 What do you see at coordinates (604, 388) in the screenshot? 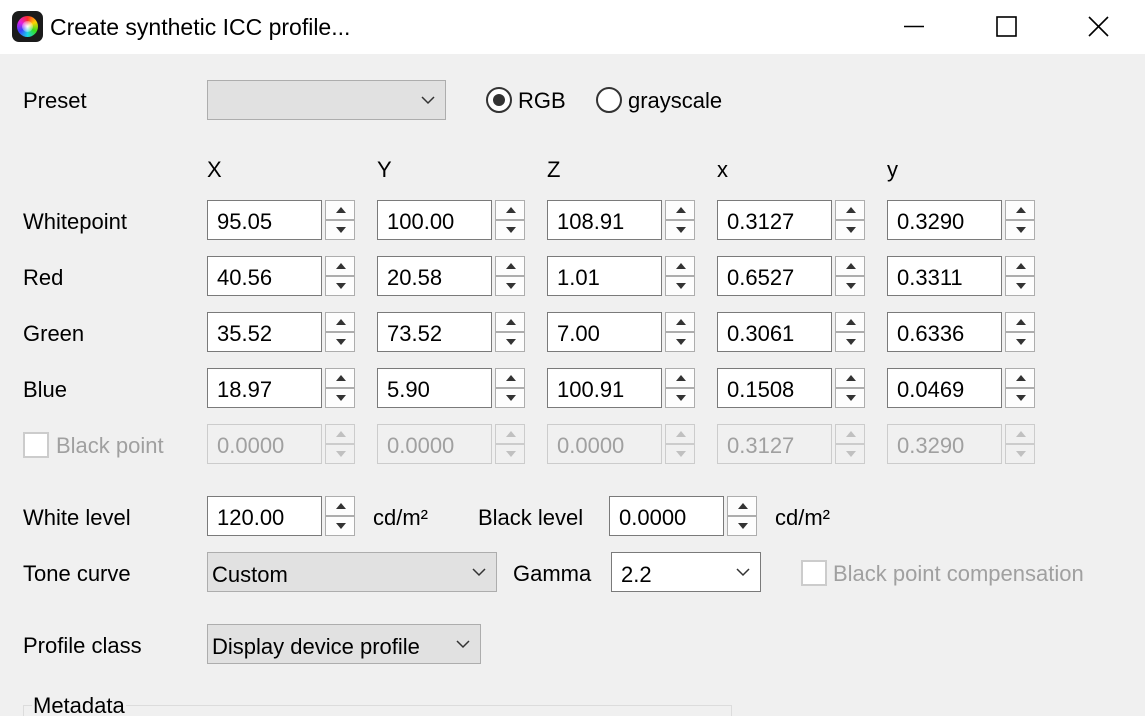
I see `blue-Z-spinbox-input: 100.91` at bounding box center [604, 388].